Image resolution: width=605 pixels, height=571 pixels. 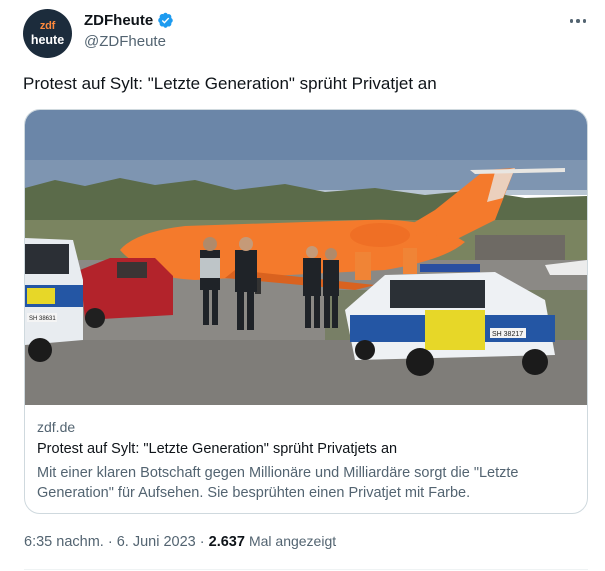 I want to click on avatar-text-bottom: heute, so click(x=47, y=40).